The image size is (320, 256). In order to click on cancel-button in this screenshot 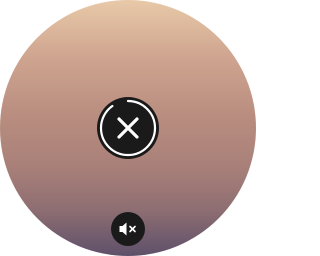, I will do `click(128, 128)`.